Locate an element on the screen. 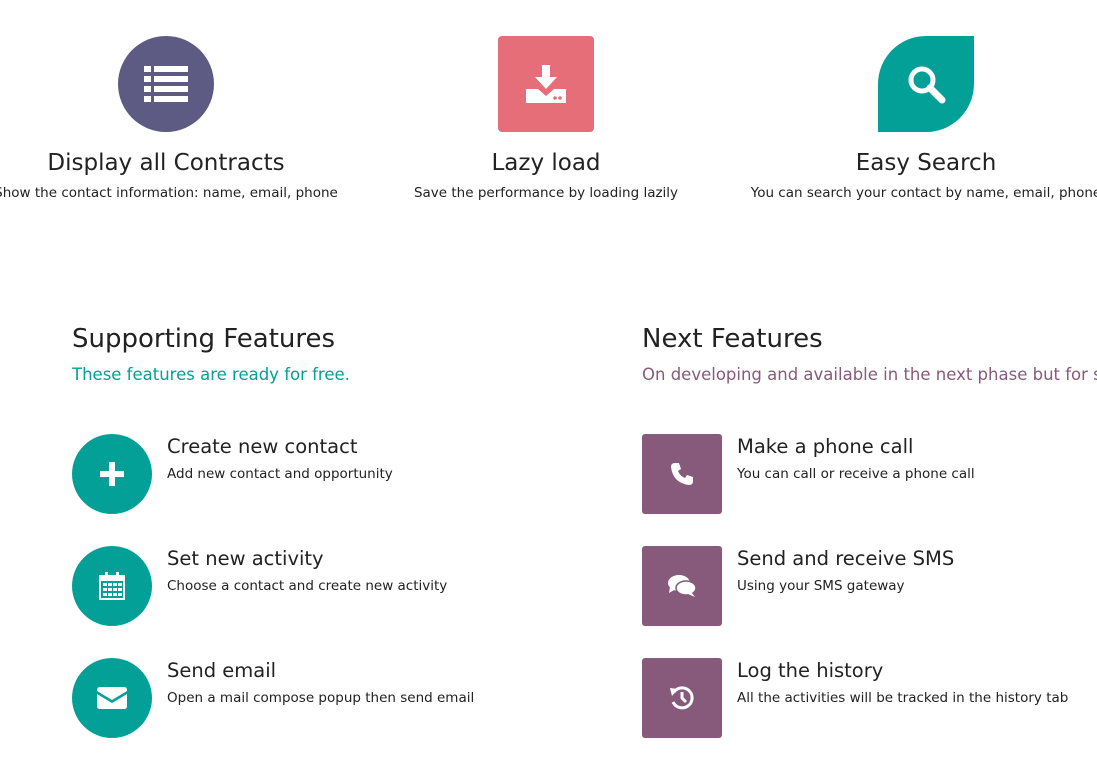  download-icon is located at coordinates (546, 84).